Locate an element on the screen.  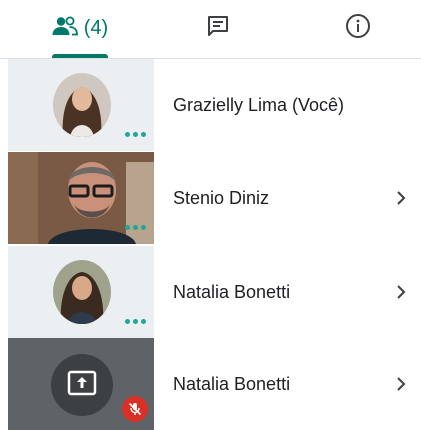
presentation-avatar is located at coordinates (82, 385).